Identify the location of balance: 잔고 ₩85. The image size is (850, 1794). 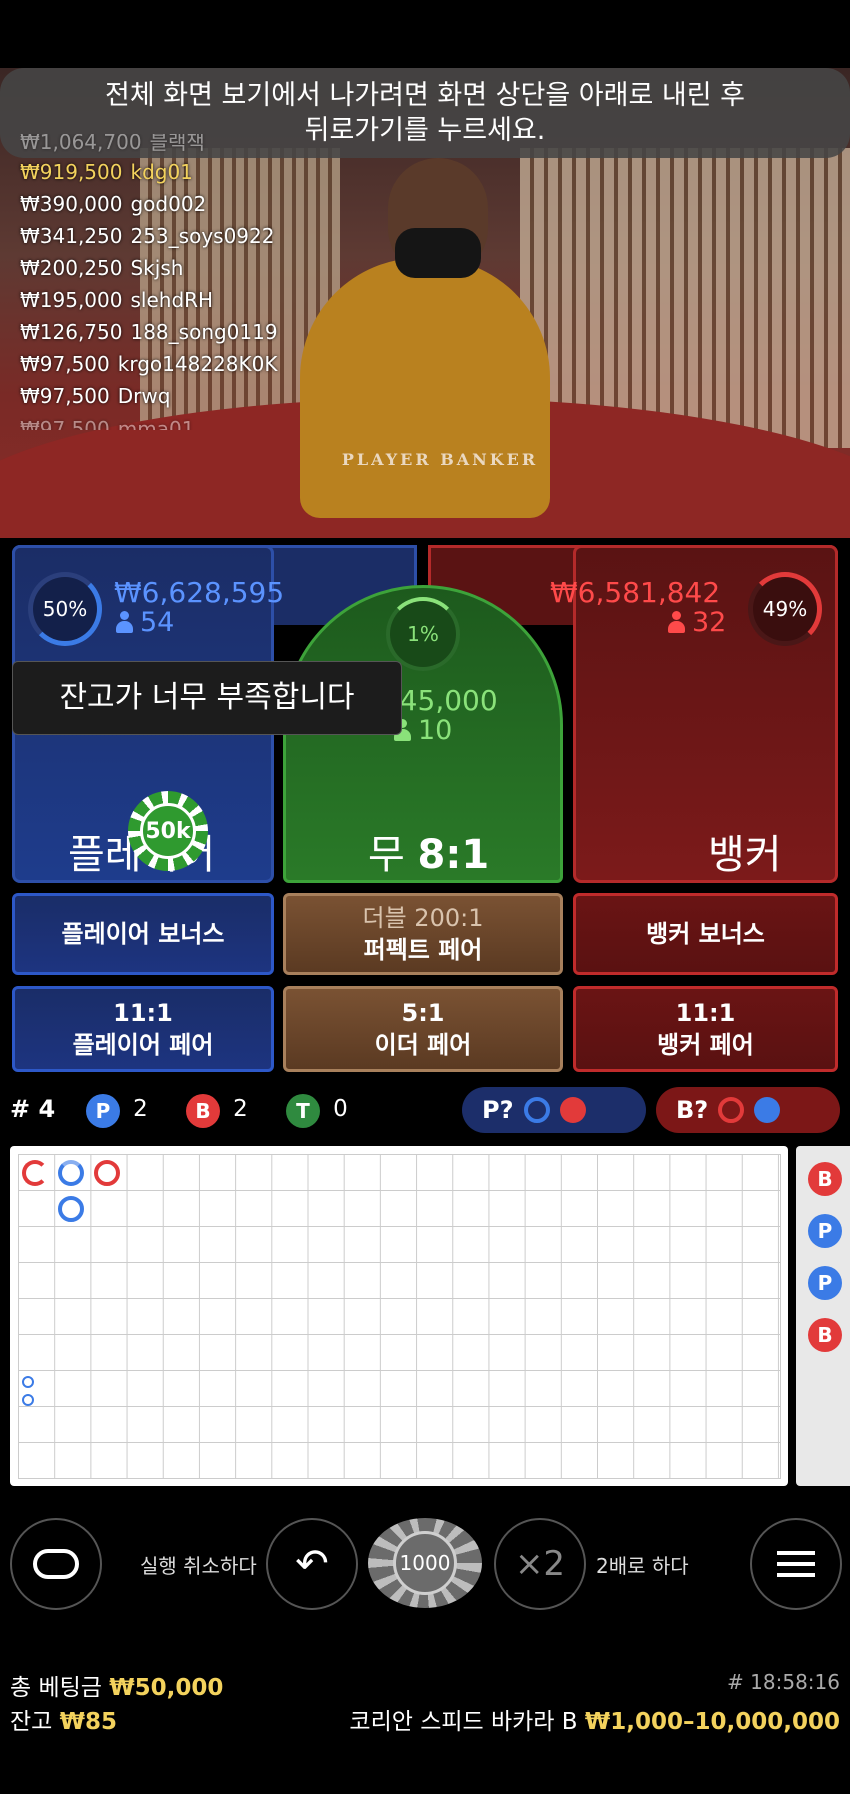
(64, 1722).